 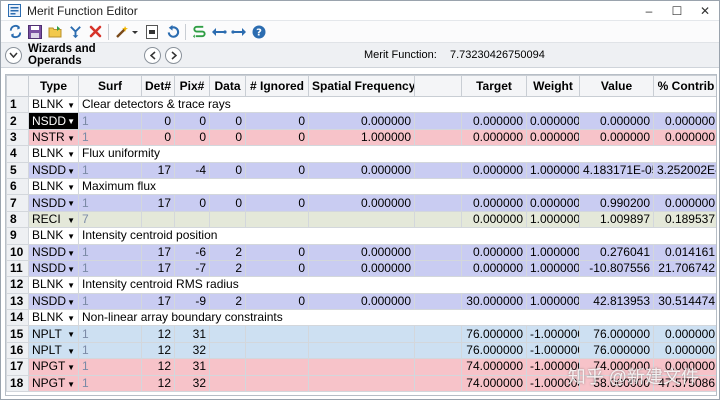 I want to click on row-number: 1, so click(x=17, y=104).